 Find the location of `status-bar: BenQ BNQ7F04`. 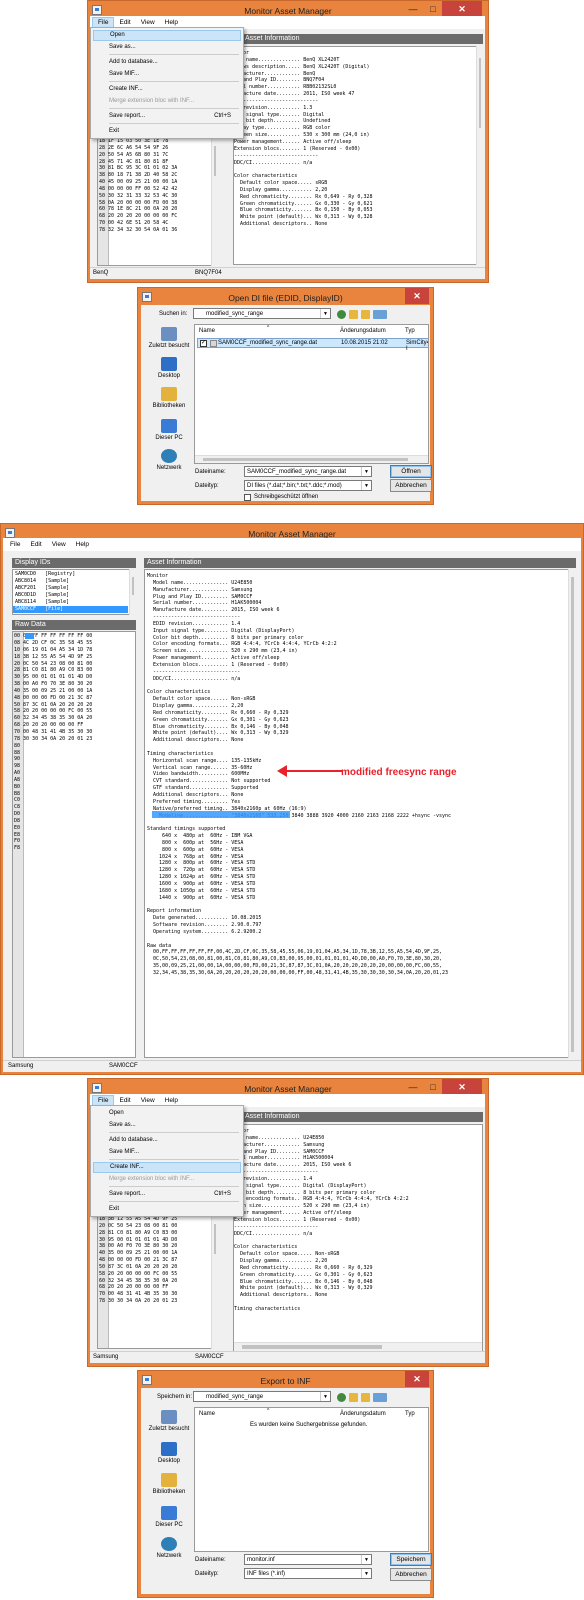

status-bar: BenQ BNQ7F04 is located at coordinates (287, 273).